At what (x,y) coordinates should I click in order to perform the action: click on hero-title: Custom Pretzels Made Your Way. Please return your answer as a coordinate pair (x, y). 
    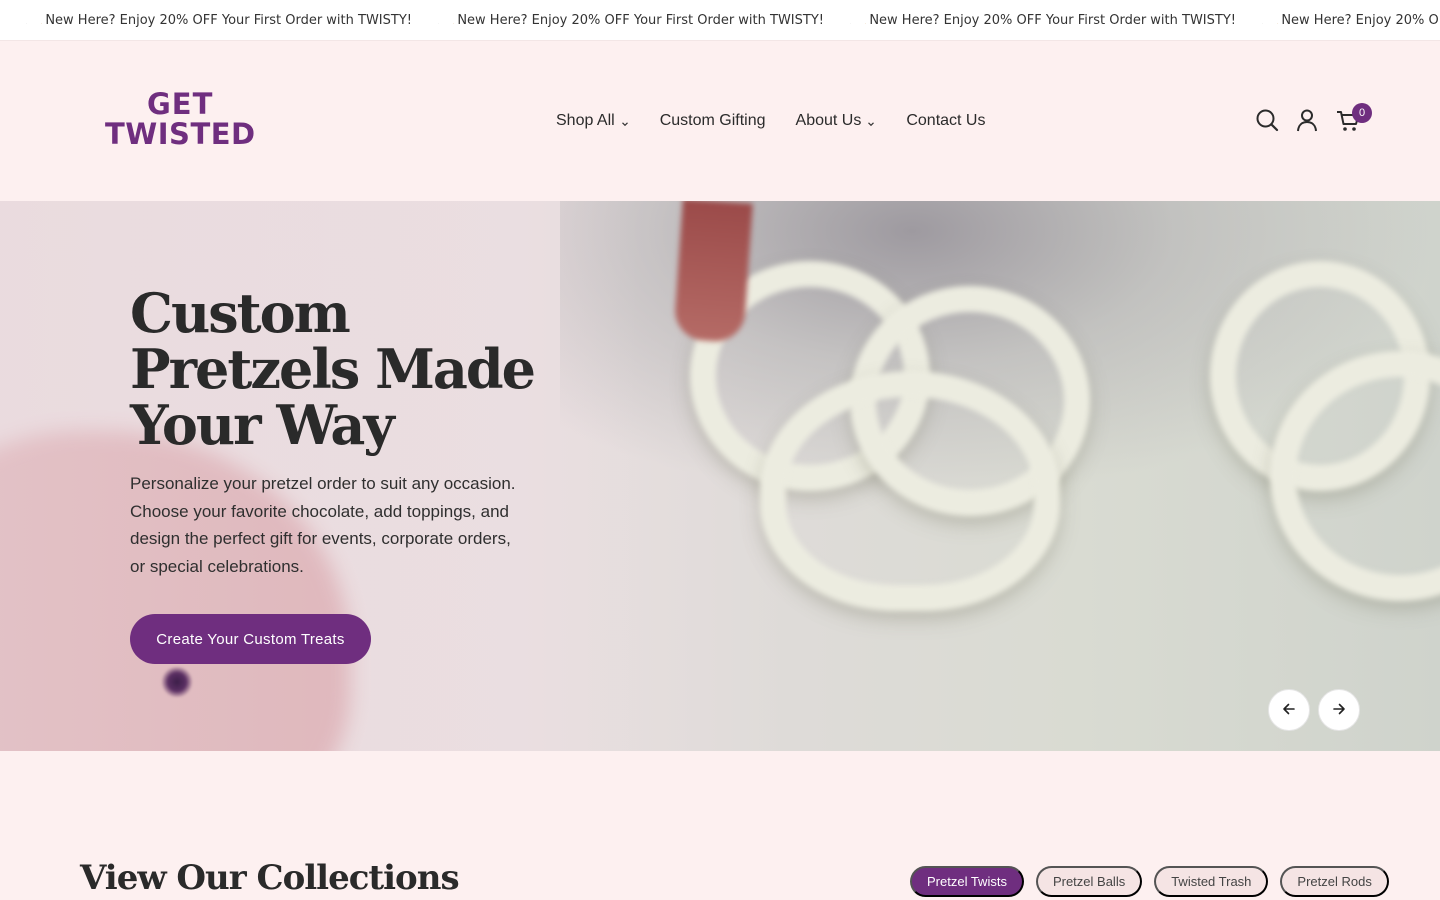
    Looking at the image, I should click on (333, 369).